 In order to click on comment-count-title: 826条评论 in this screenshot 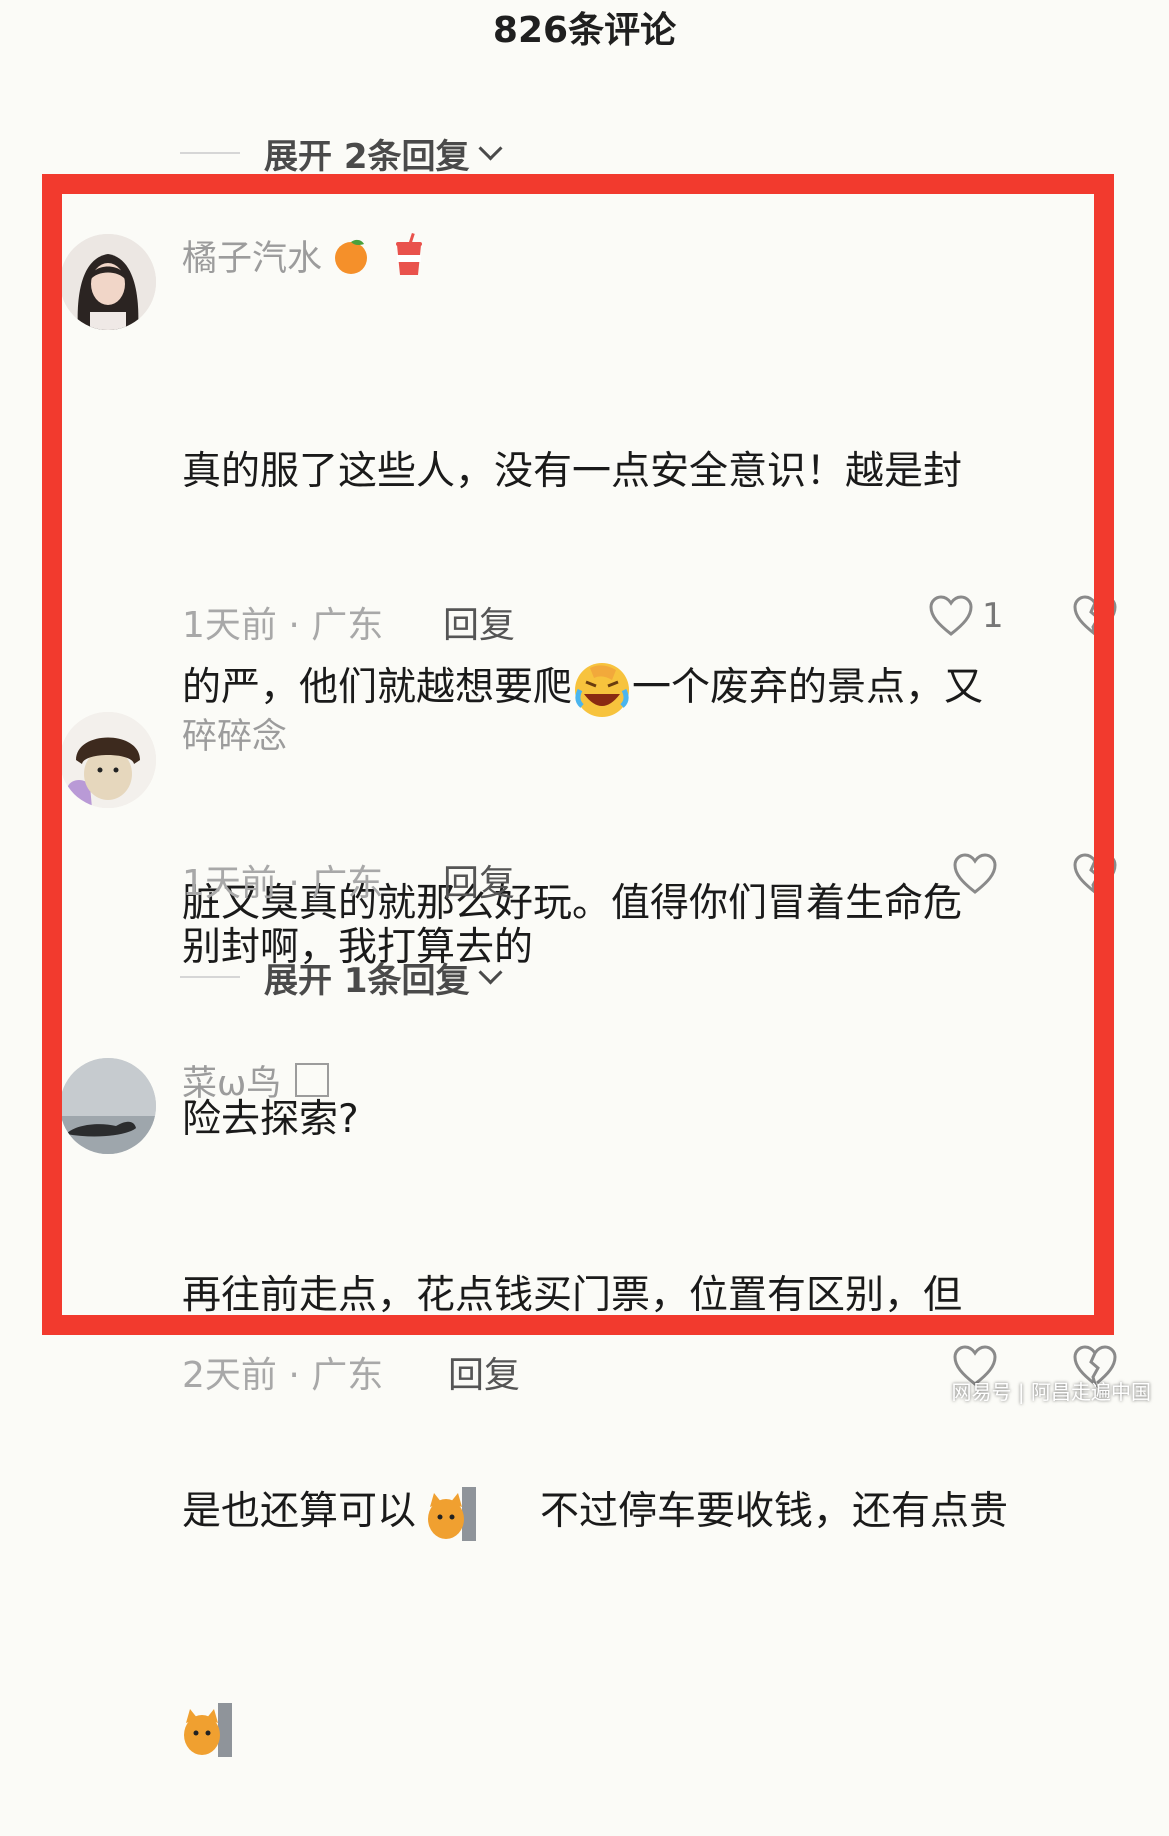, I will do `click(584, 30)`.